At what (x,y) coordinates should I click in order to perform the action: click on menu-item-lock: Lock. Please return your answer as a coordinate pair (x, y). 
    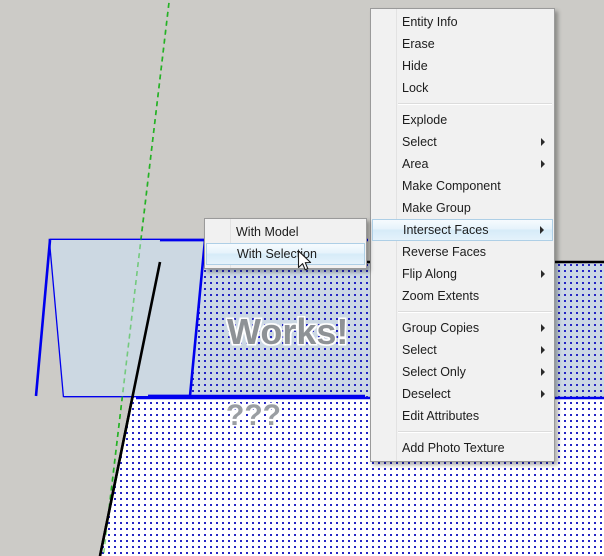
    Looking at the image, I should click on (462, 88).